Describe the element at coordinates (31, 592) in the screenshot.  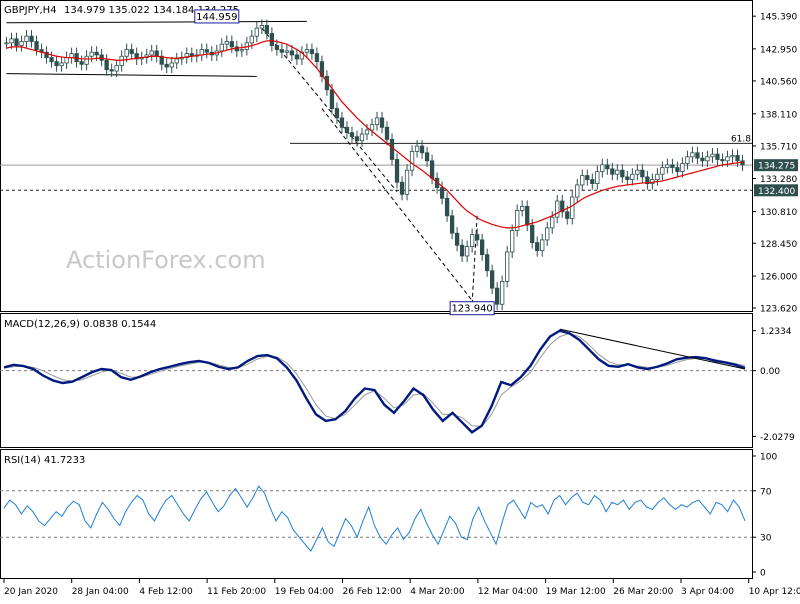
I see `time-tick-label: 20 Jan 2020` at that location.